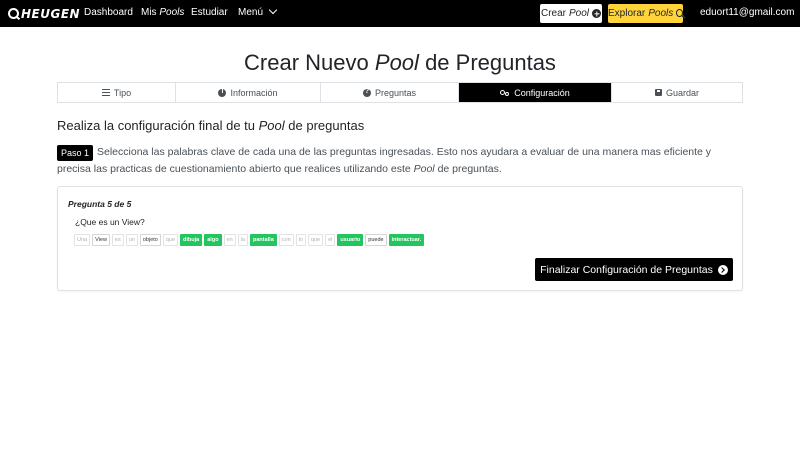 This screenshot has width=800, height=462. I want to click on list-icon, so click(105, 92).